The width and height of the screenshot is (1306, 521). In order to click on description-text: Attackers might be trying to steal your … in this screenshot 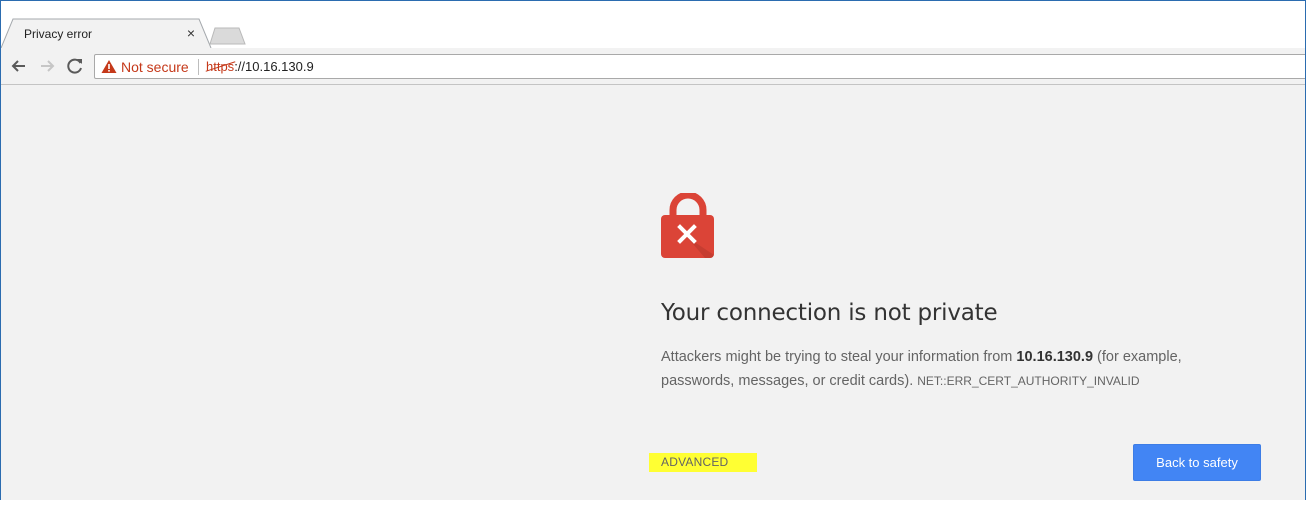, I will do `click(839, 357)`.